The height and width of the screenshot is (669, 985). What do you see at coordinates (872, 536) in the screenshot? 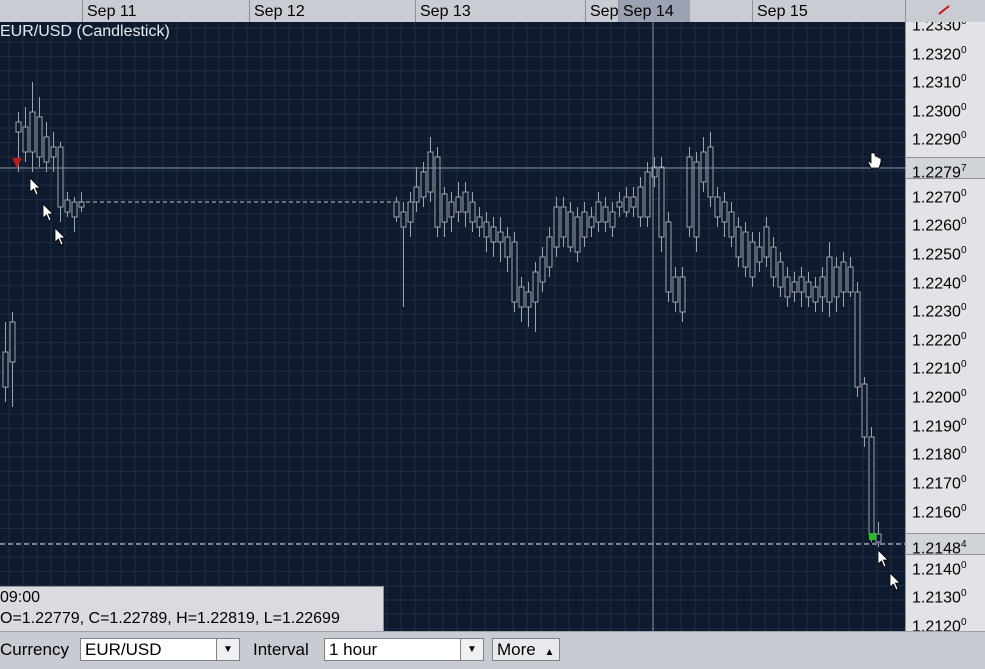
I see `buy-marker-icon` at bounding box center [872, 536].